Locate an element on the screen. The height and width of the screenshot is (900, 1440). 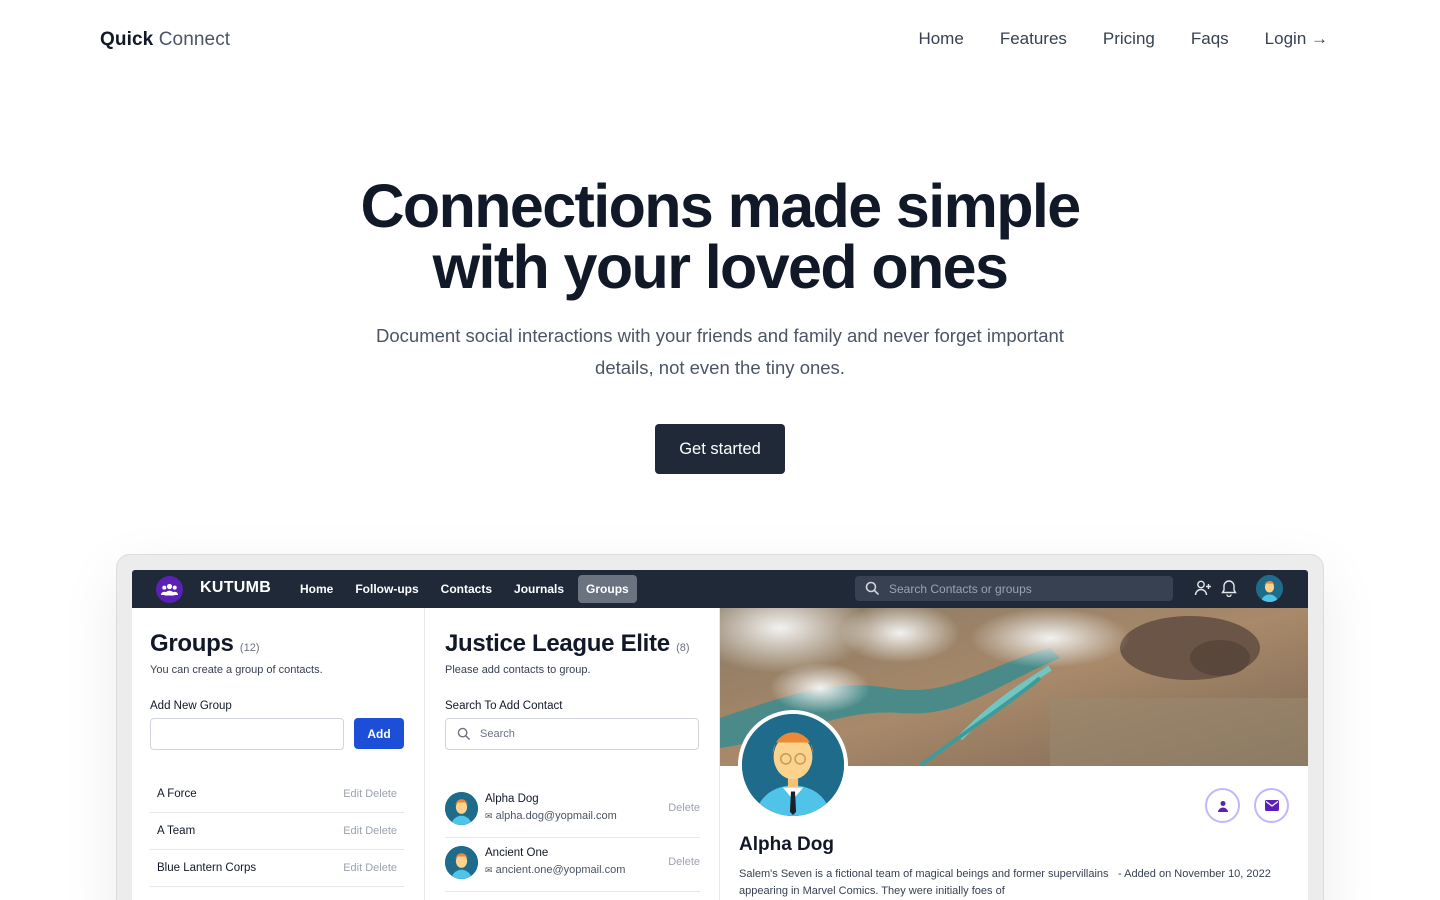
groups-title: Groups (12) is located at coordinates (205, 643).